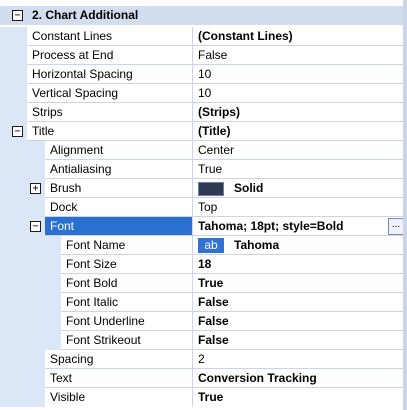  Describe the element at coordinates (109, 112) in the screenshot. I see `property-name: Strips` at that location.